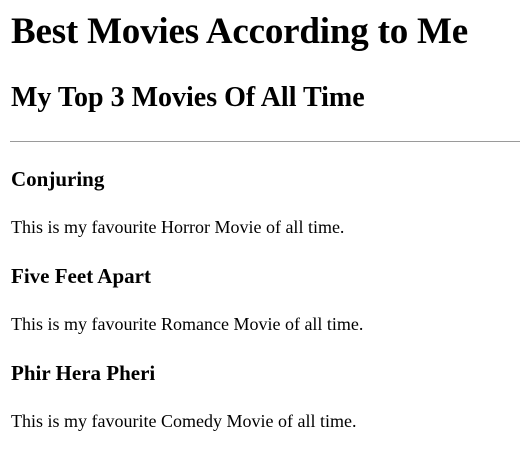 The height and width of the screenshot is (463, 520). What do you see at coordinates (265, 141) in the screenshot?
I see `divider` at bounding box center [265, 141].